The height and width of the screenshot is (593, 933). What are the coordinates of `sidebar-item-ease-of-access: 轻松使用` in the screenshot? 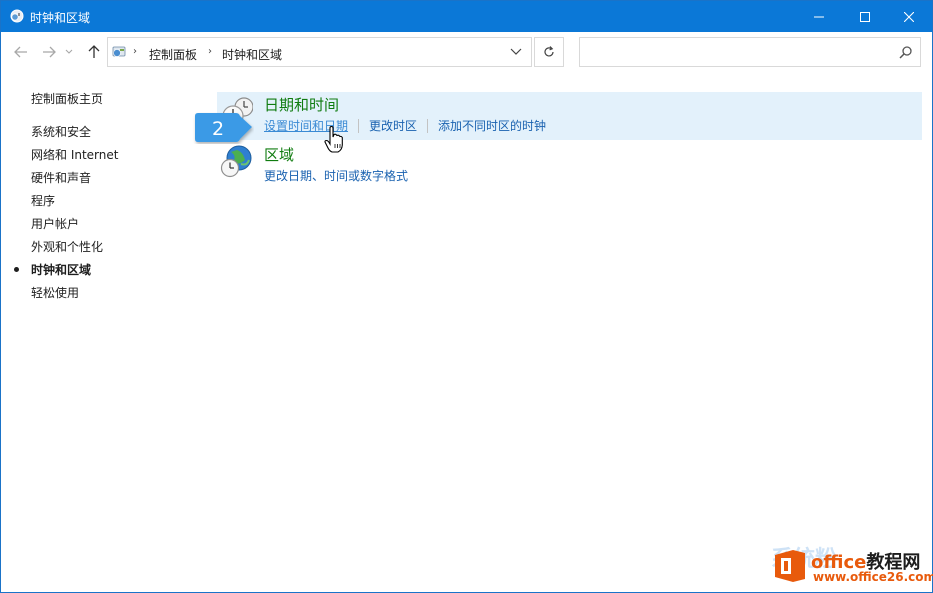 It's located at (55, 292).